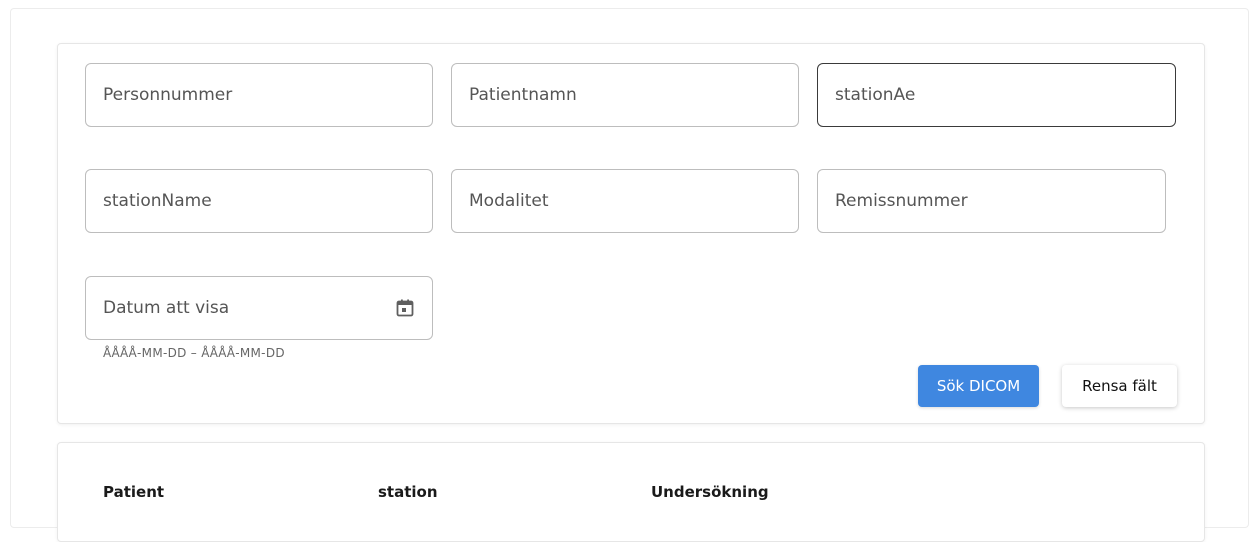  What do you see at coordinates (523, 95) in the screenshot?
I see `patientnamn-label: Patientnamn` at bounding box center [523, 95].